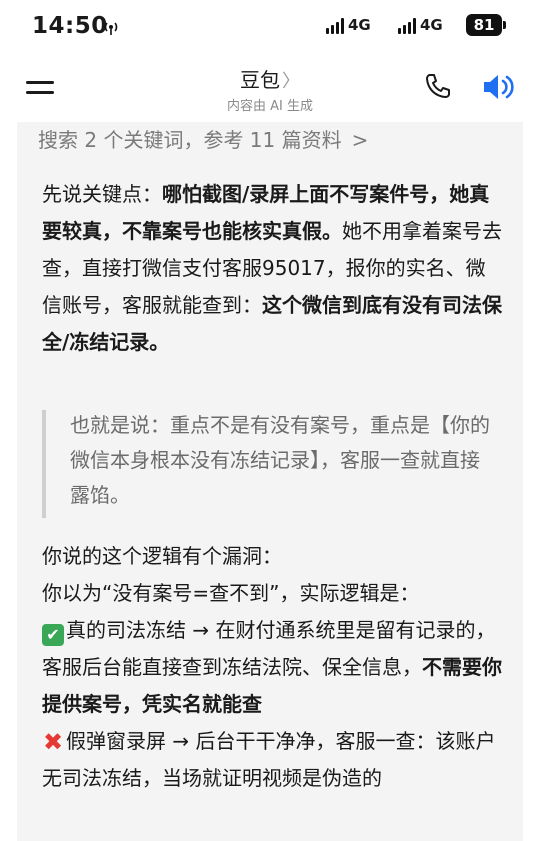  I want to click on search-summary-text: 搜索 2 个关键词，参考 11 篇资料, so click(190, 140).